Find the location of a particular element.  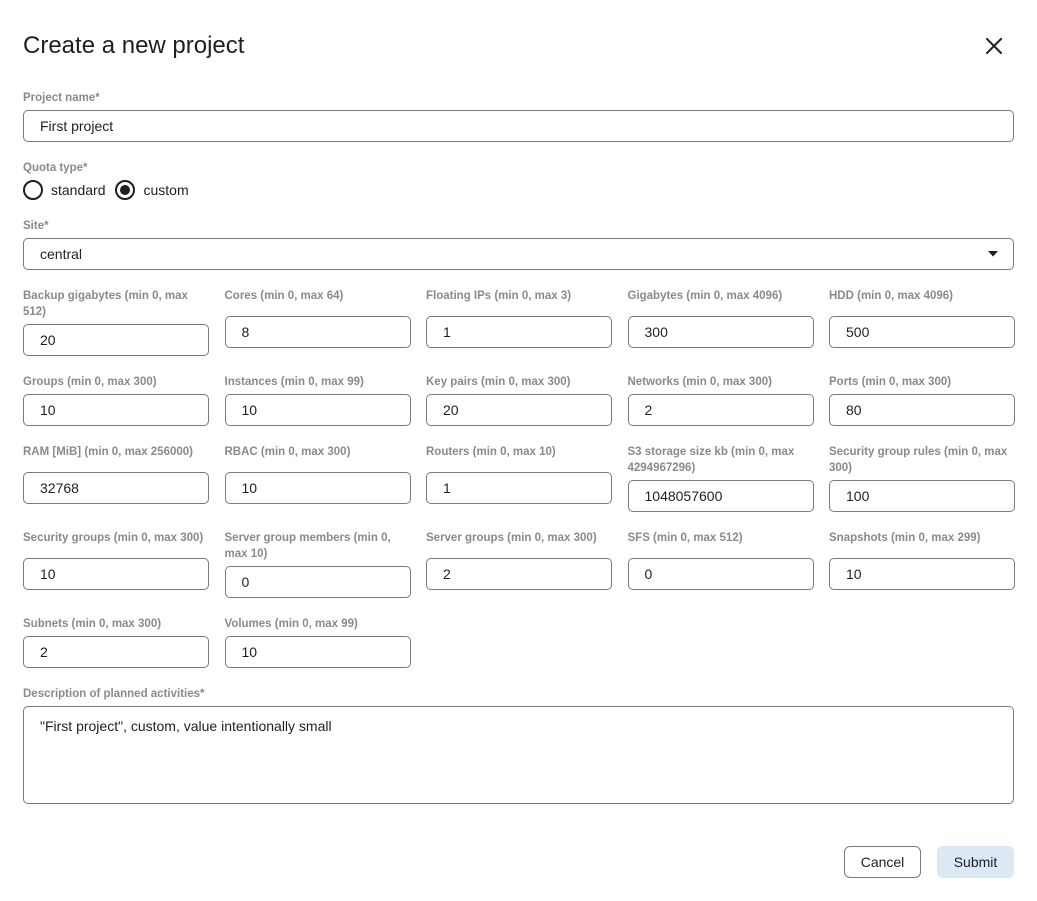

quota-label: Floating IPs (min 0, max 3) is located at coordinates (499, 296).